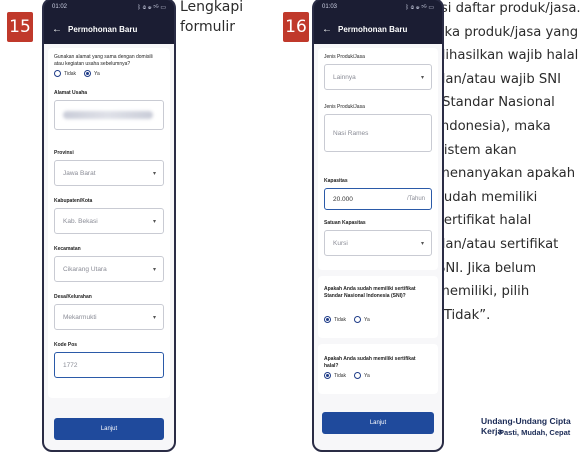 The height and width of the screenshot is (455, 581). I want to click on desa-label: Desa/Kelurahan, so click(73, 297).